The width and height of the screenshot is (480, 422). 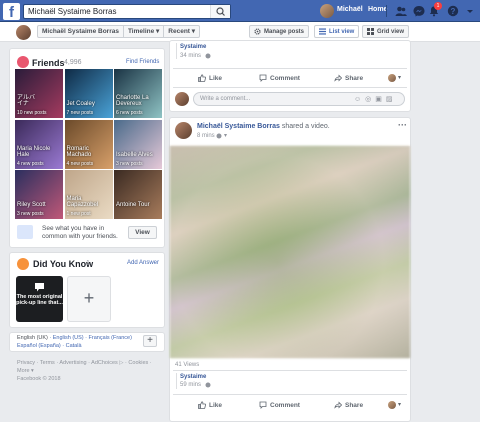 I want to click on language-english-uk: English (UK), so click(x=32, y=338).